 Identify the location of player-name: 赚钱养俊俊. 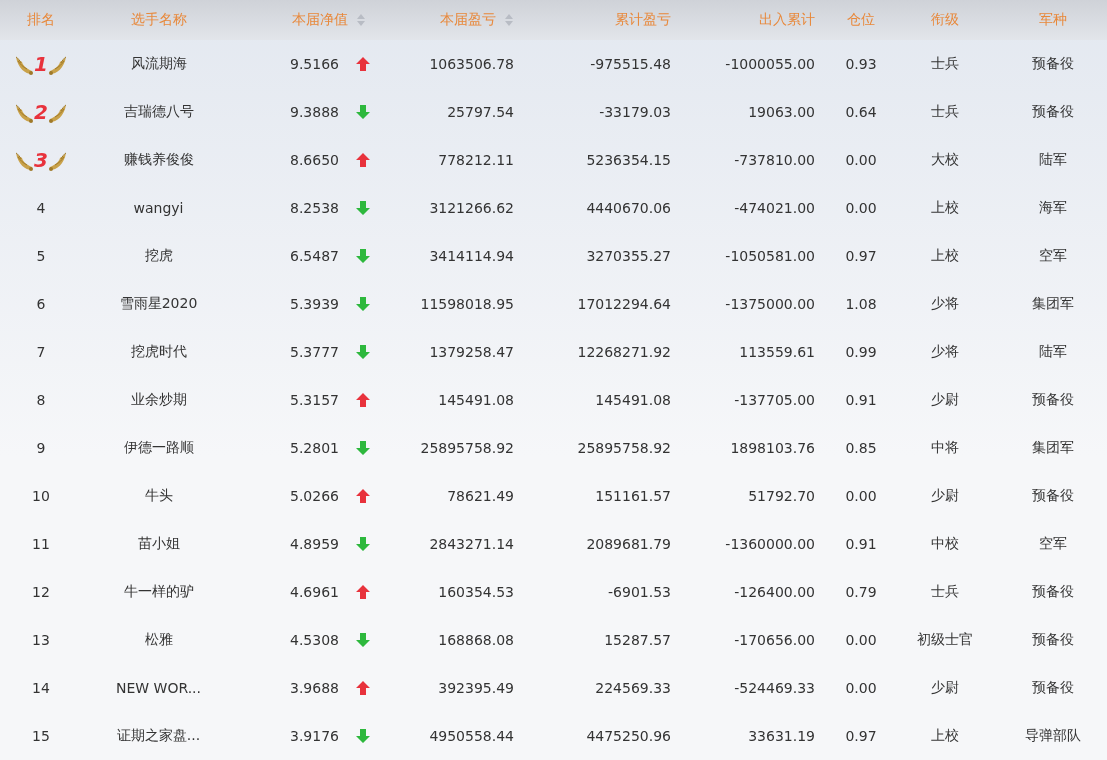
(158, 160).